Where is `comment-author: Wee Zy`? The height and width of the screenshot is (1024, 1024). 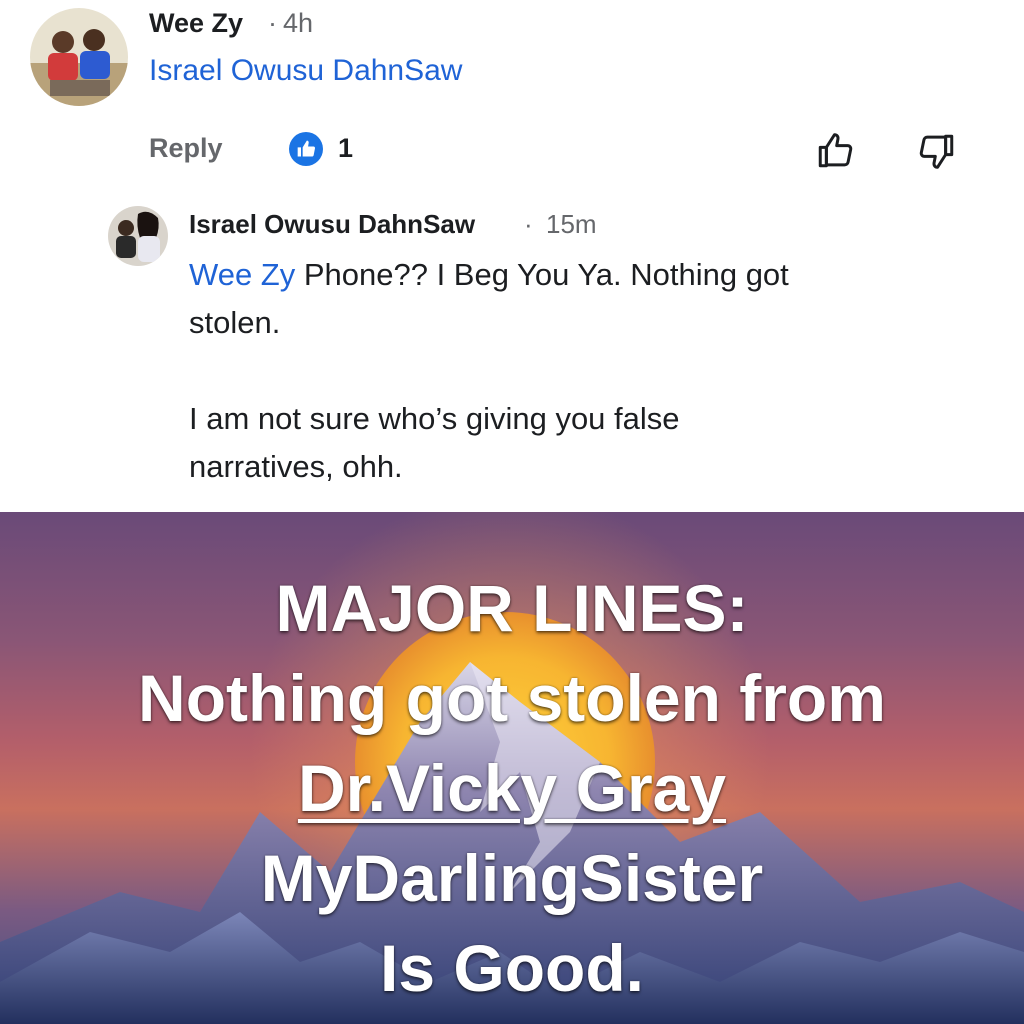 comment-author: Wee Zy is located at coordinates (196, 23).